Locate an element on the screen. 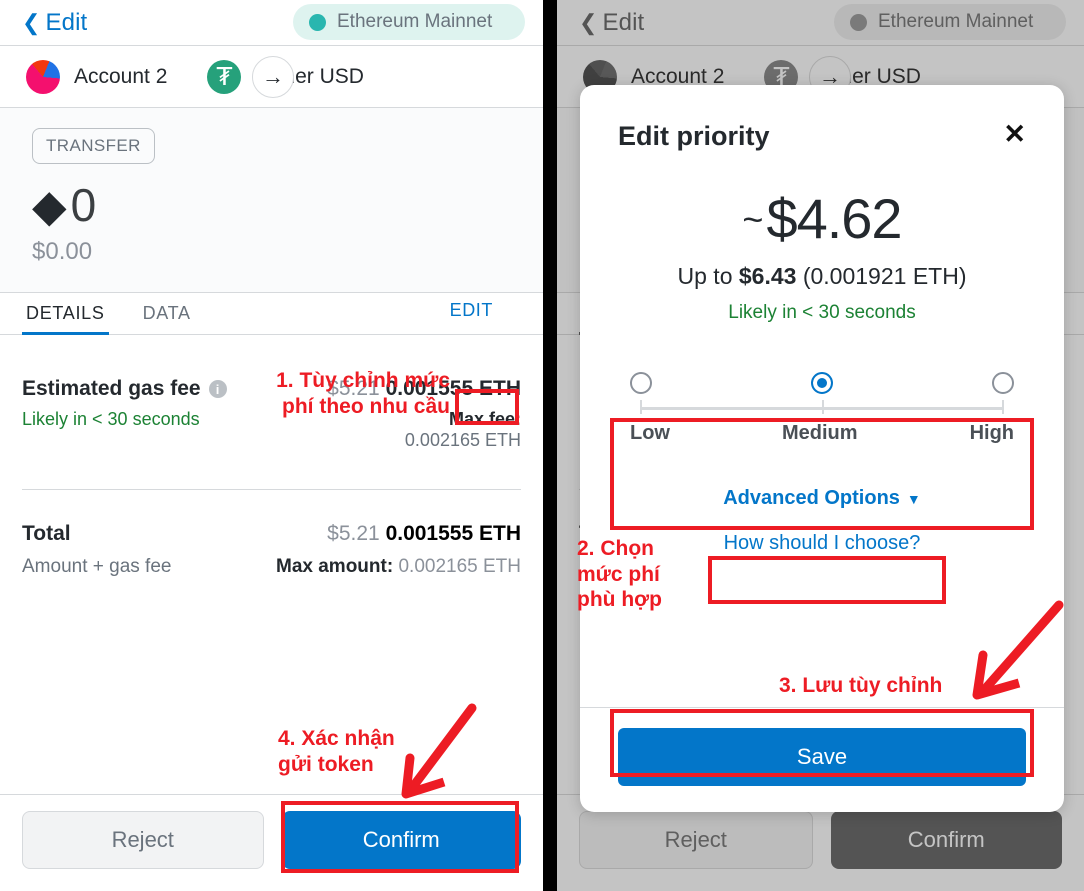 The width and height of the screenshot is (1084, 891). parties-row: Account 2 → Tether USD is located at coordinates (271, 77).